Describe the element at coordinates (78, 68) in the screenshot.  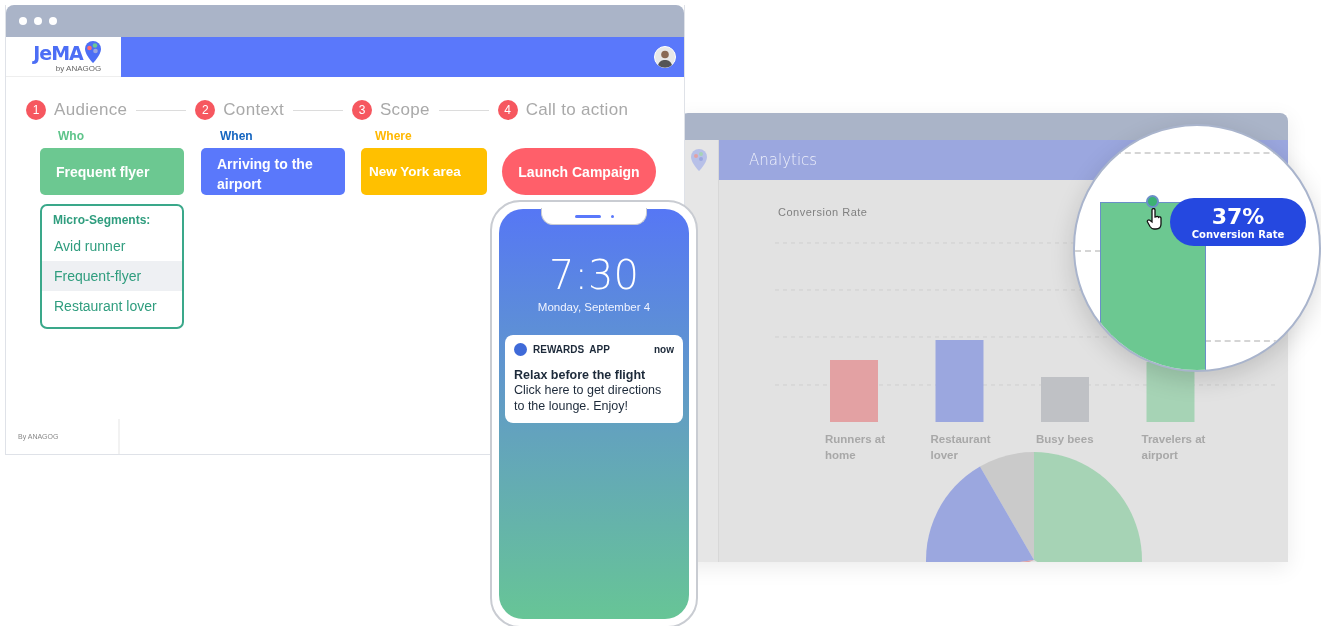
I see `logo-subtitle: by ANAGOG` at that location.